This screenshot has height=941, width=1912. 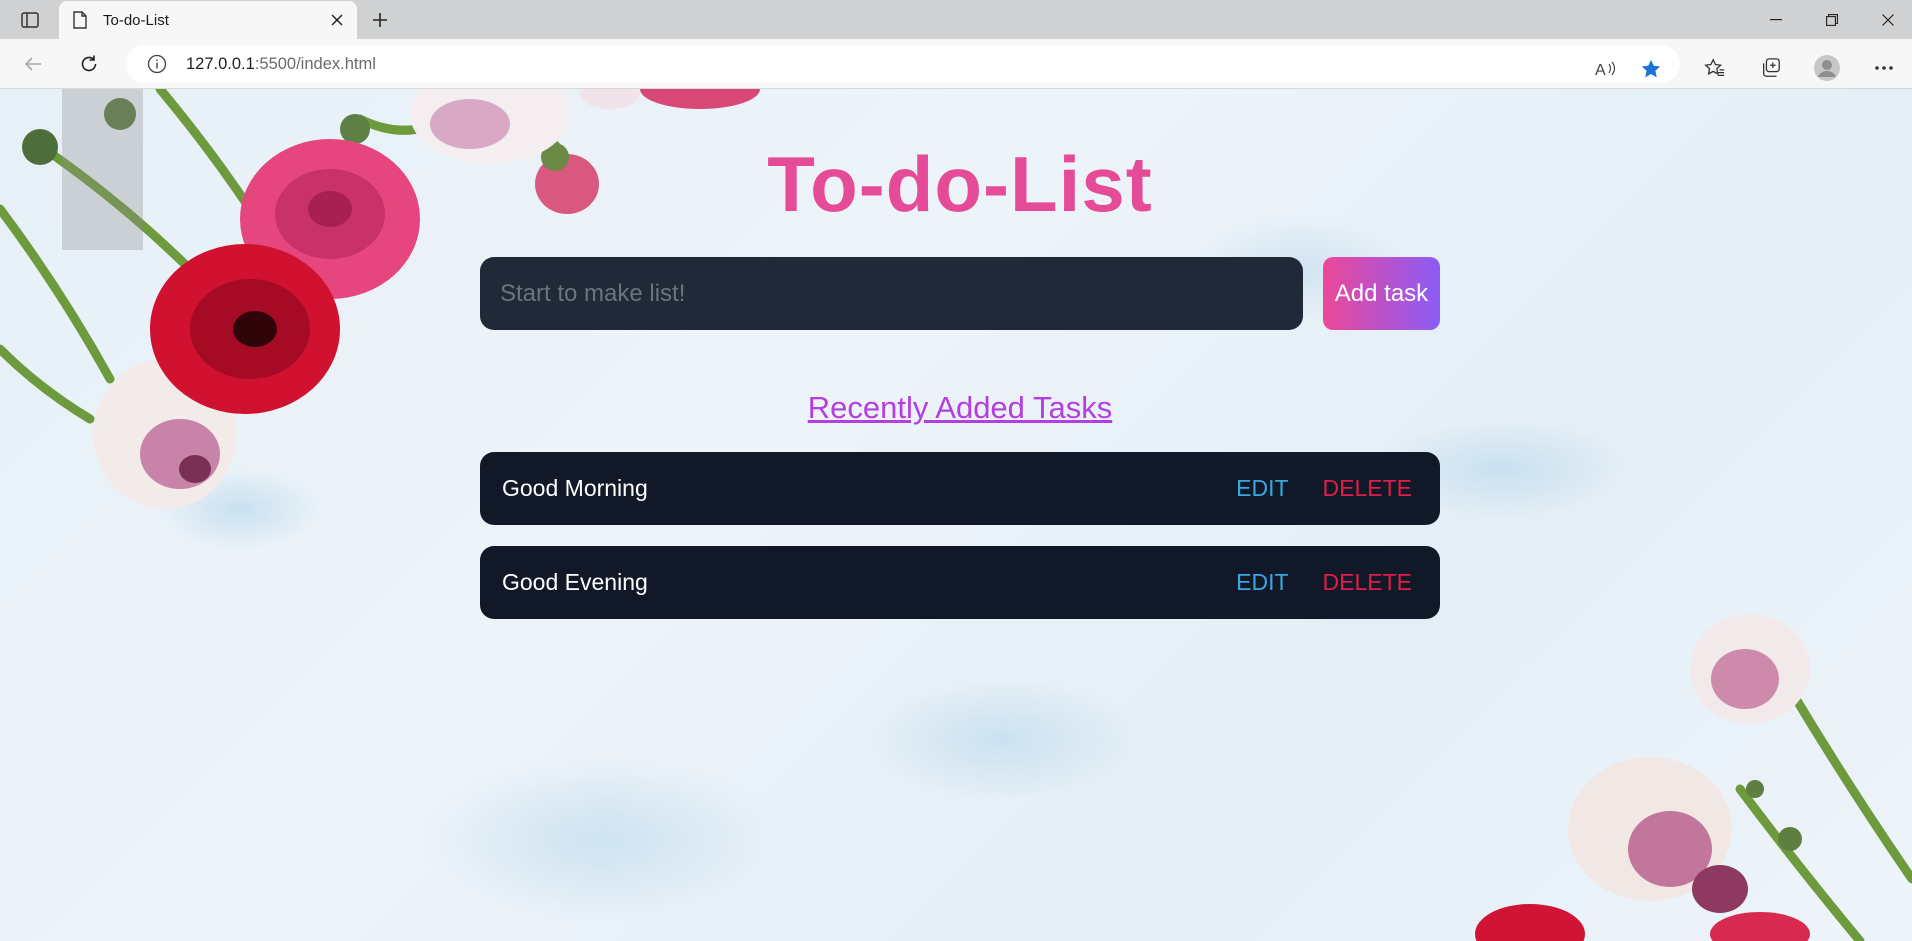 I want to click on tab-title: To-do-List, so click(x=136, y=20).